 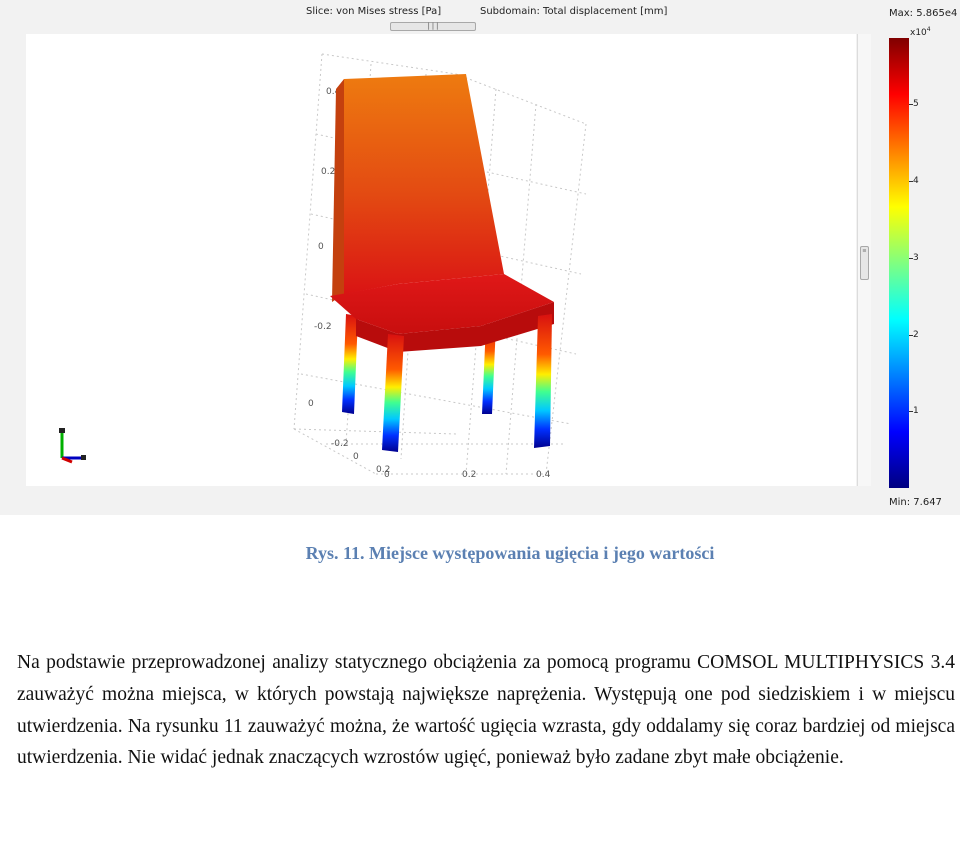 I want to click on vertical-scrollbar: ≡, so click(x=864, y=260).